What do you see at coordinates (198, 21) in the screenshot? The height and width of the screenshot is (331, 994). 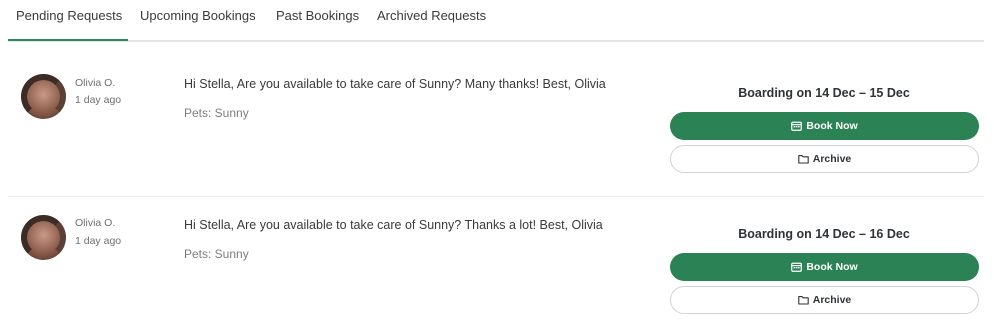 I see `tab-upcoming-bookings: Upcoming Bookings` at bounding box center [198, 21].